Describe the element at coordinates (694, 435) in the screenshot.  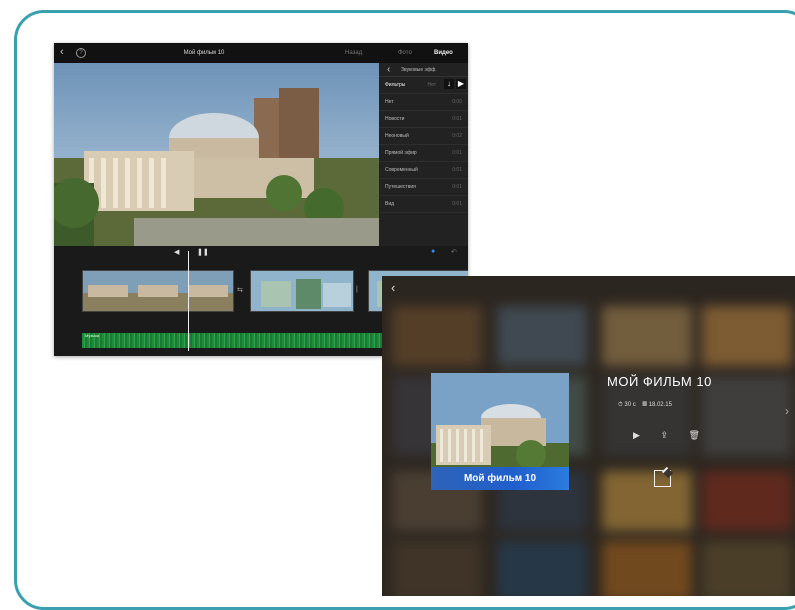
I see `trash-icon: 🗑` at that location.